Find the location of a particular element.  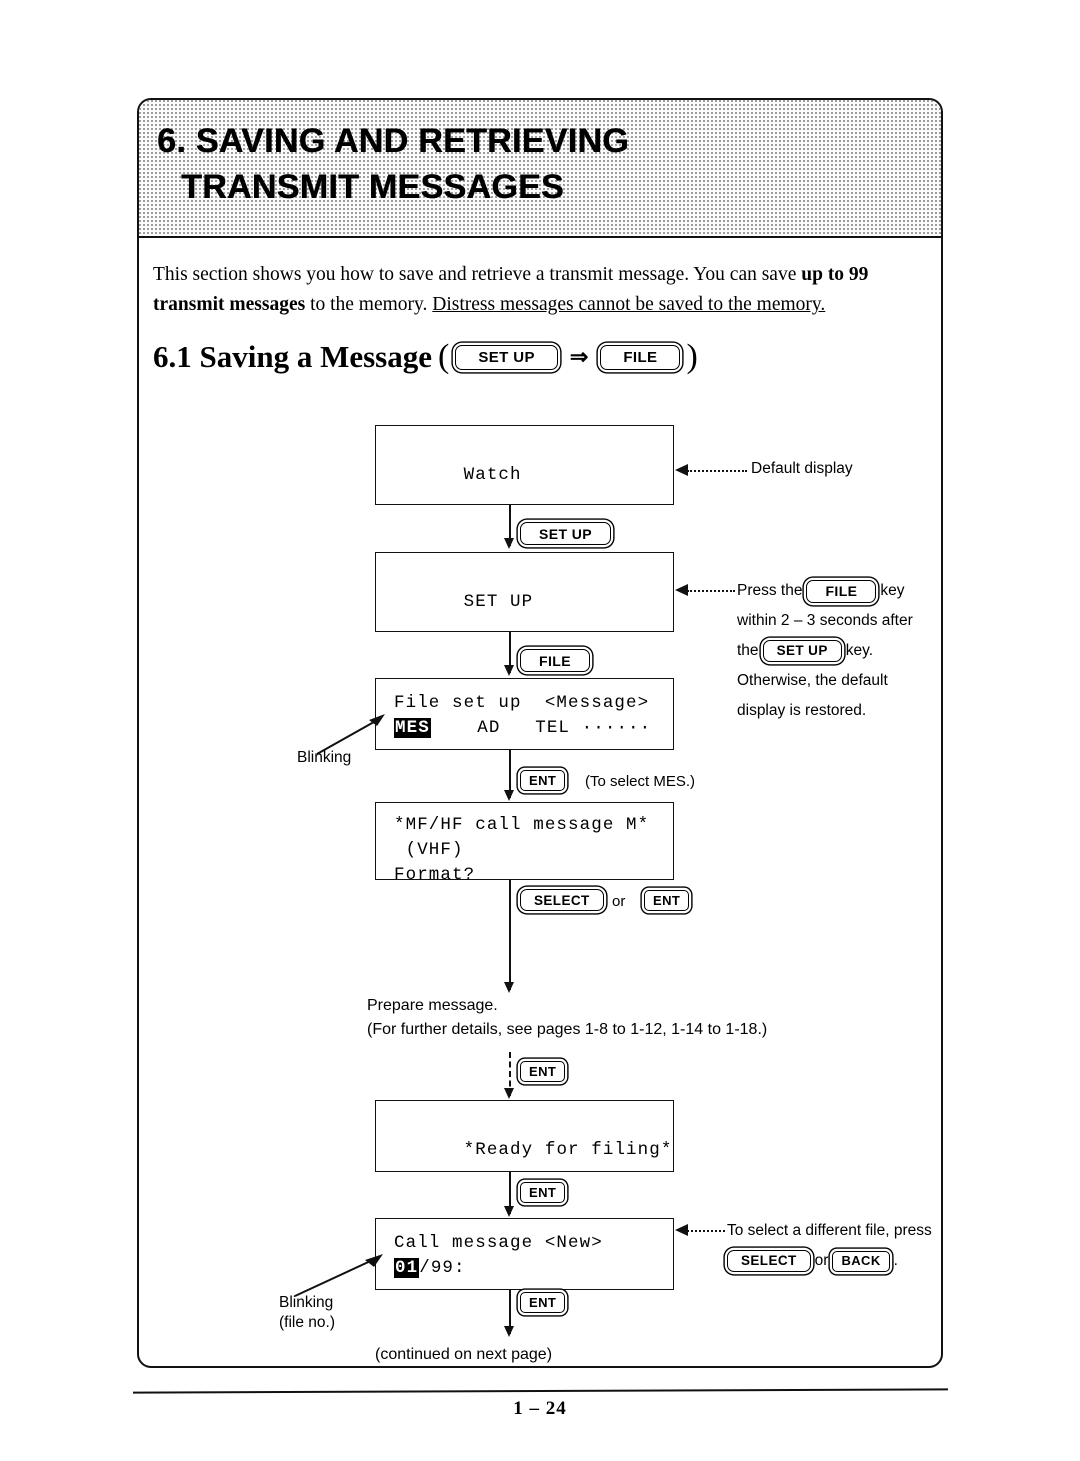

footer-divider-rule is located at coordinates (540, 1391).